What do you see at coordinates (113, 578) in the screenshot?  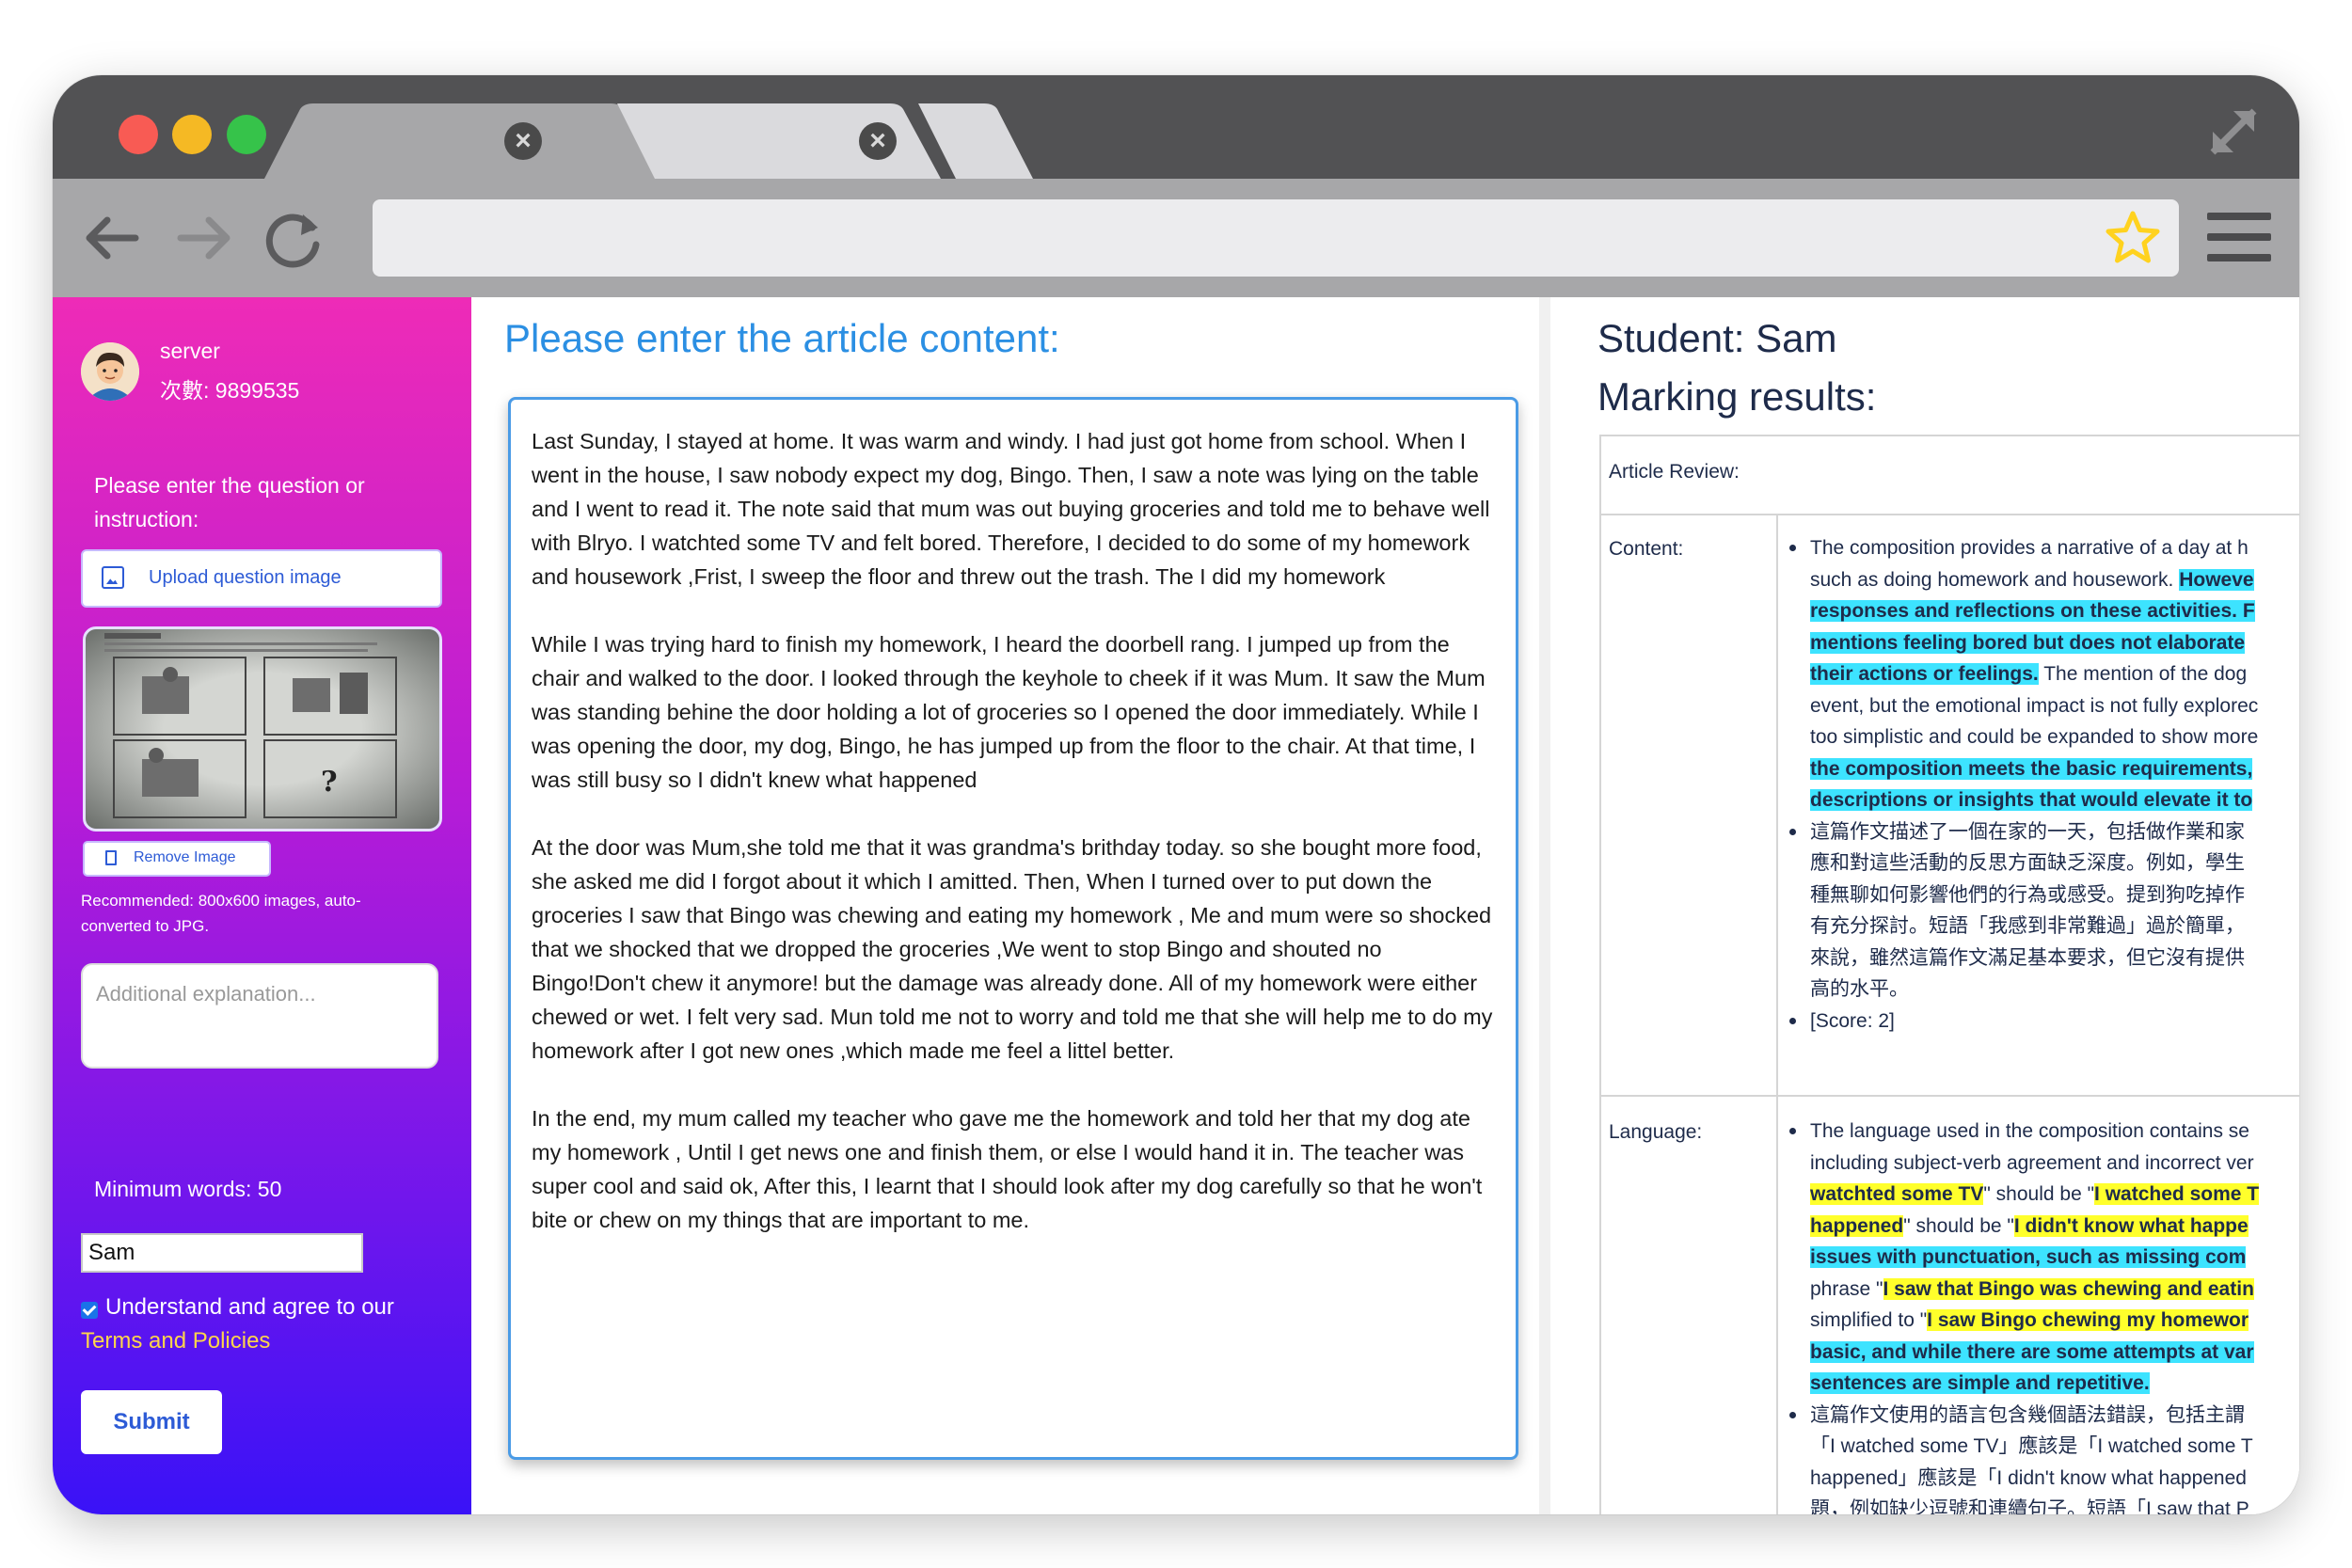 I see `image-icon` at bounding box center [113, 578].